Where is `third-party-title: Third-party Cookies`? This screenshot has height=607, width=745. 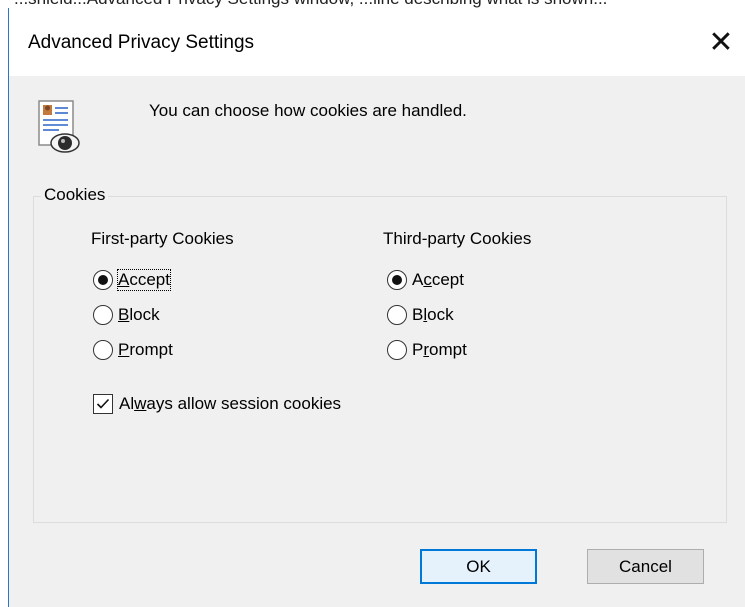
third-party-title: Third-party Cookies is located at coordinates (457, 238).